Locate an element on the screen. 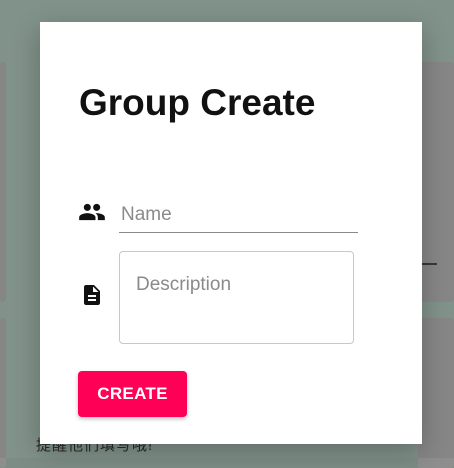 This screenshot has height=468, width=454. document-icon is located at coordinates (92, 295).